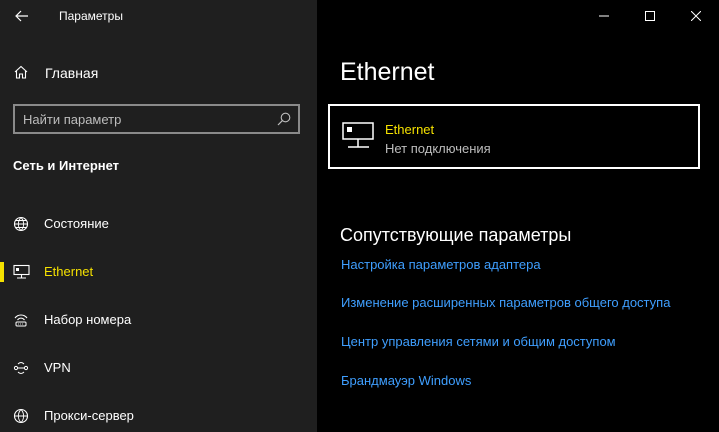 The width and height of the screenshot is (719, 432). Describe the element at coordinates (66, 165) in the screenshot. I see `section-title: Сеть и Интернет` at that location.